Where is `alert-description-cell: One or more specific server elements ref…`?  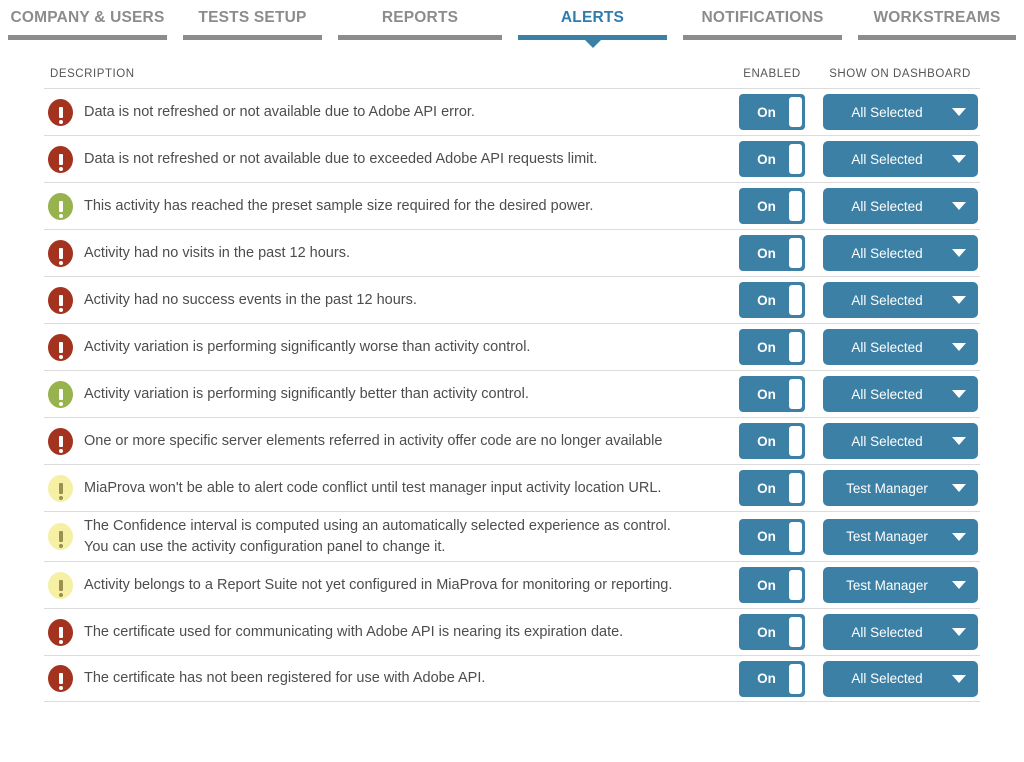
alert-description-cell: One or more specific server elements ref… is located at coordinates (384, 441).